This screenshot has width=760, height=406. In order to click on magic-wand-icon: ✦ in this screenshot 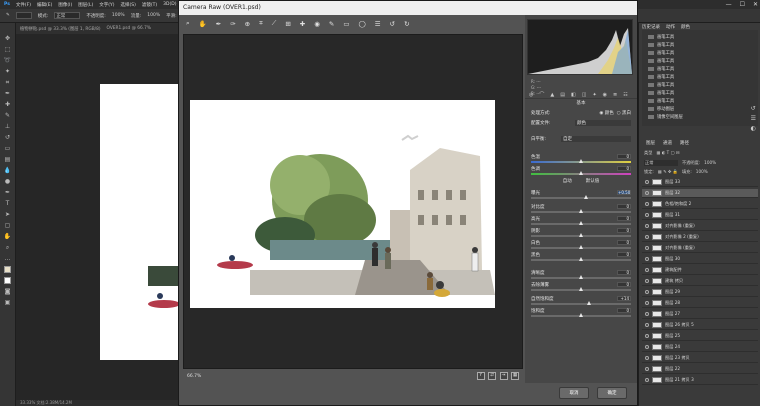, I will do `click(8, 71)`.